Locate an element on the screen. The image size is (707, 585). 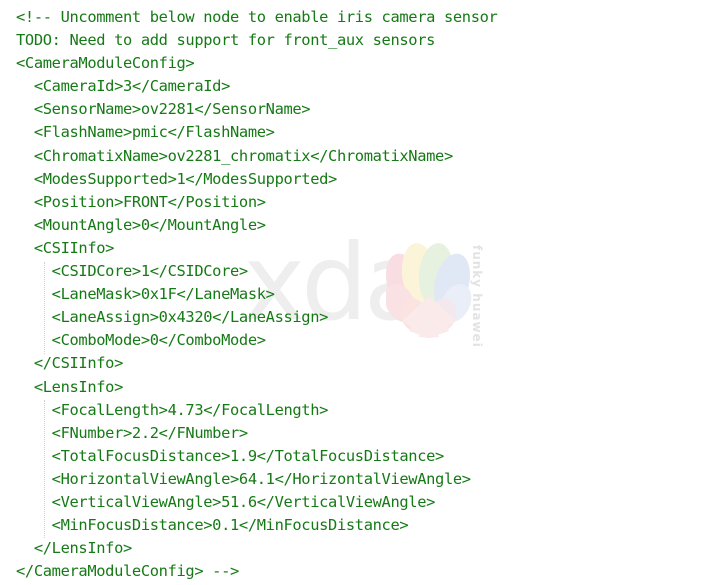
code-line: <FNumber>2.2</FNumber> is located at coordinates (132, 432).